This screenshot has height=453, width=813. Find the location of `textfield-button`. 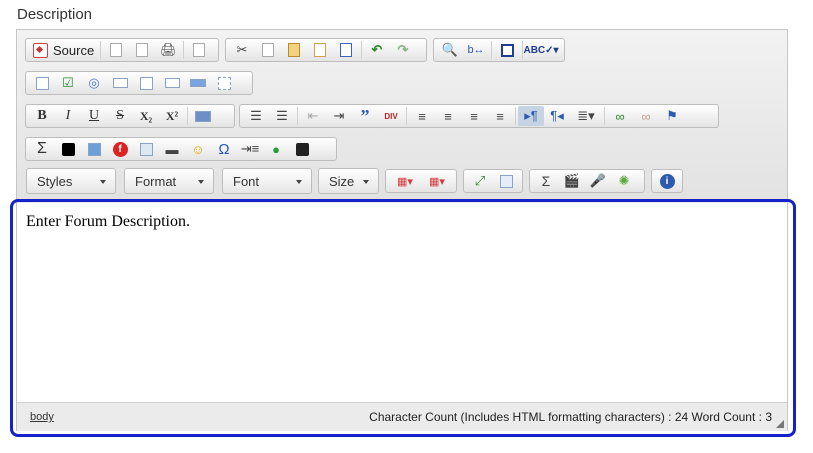

textfield-button is located at coordinates (120, 83).